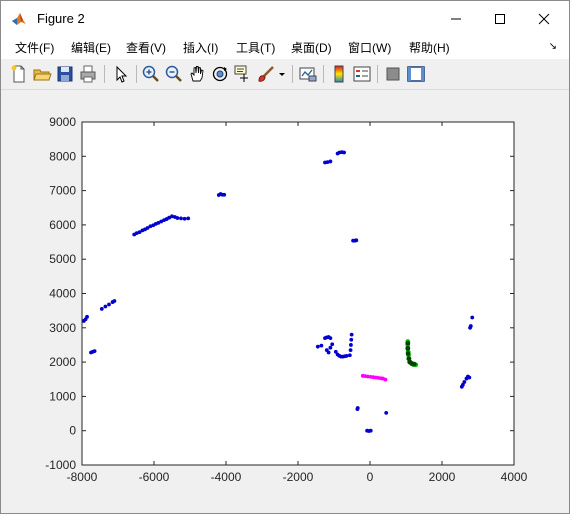 Image resolution: width=572 pixels, height=517 pixels. Describe the element at coordinates (393, 74) in the screenshot. I see `hide-plot-tools-icon` at that location.